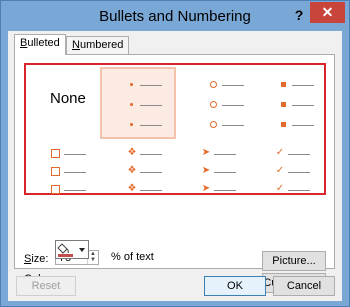  I want to click on title-bar: Bullets and Numbering ? ✕, so click(175, 16).